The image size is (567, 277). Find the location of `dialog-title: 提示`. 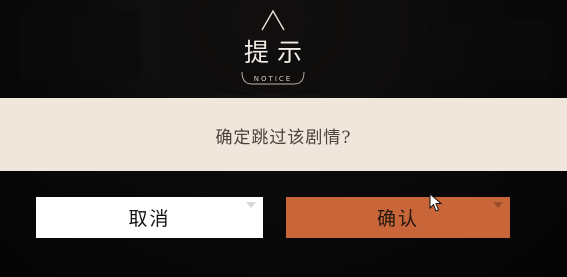

dialog-title: 提示 is located at coordinates (277, 52).